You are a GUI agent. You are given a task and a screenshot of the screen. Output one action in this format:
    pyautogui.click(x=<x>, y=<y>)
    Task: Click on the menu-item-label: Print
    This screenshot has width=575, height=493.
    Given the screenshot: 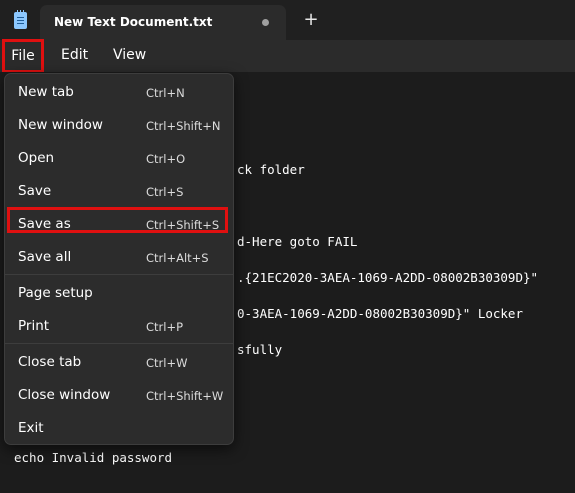 What is the action you would take?
    pyautogui.click(x=34, y=326)
    